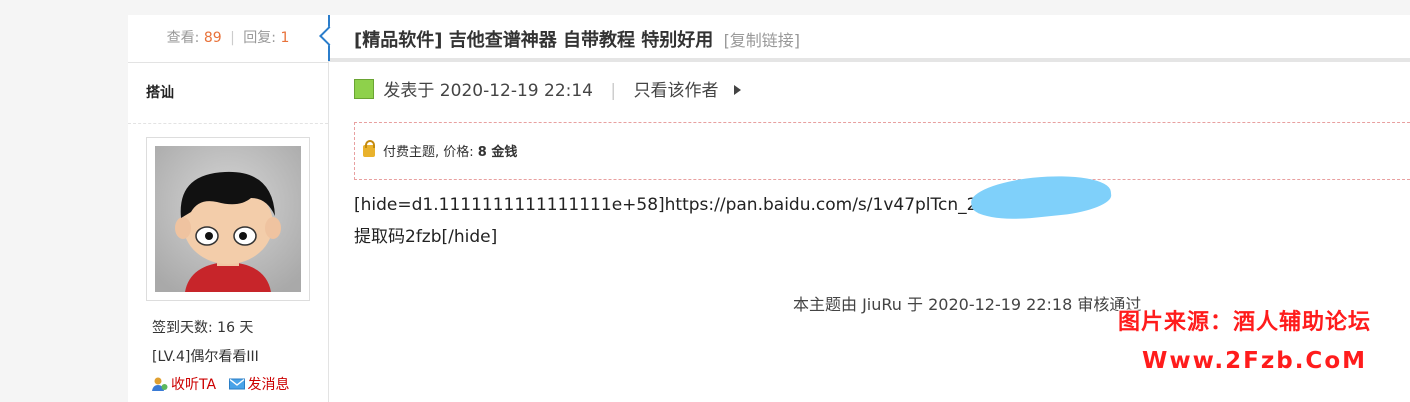 Image resolution: width=1410 pixels, height=402 pixels. What do you see at coordinates (183, 38) in the screenshot?
I see `views-label: 查看:` at bounding box center [183, 38].